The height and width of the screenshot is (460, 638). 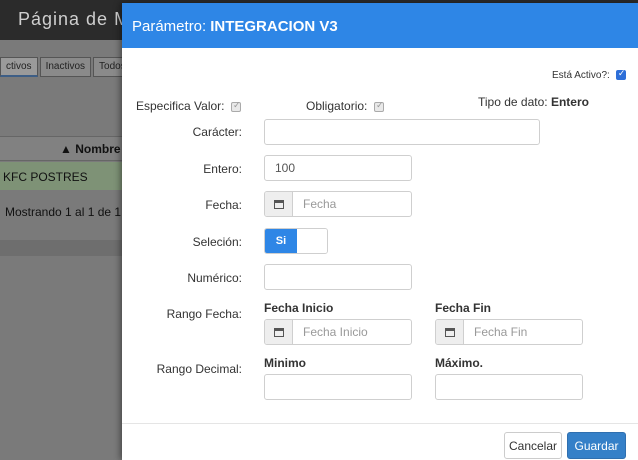 I want to click on numerico-label: Numérico:, so click(x=214, y=278).